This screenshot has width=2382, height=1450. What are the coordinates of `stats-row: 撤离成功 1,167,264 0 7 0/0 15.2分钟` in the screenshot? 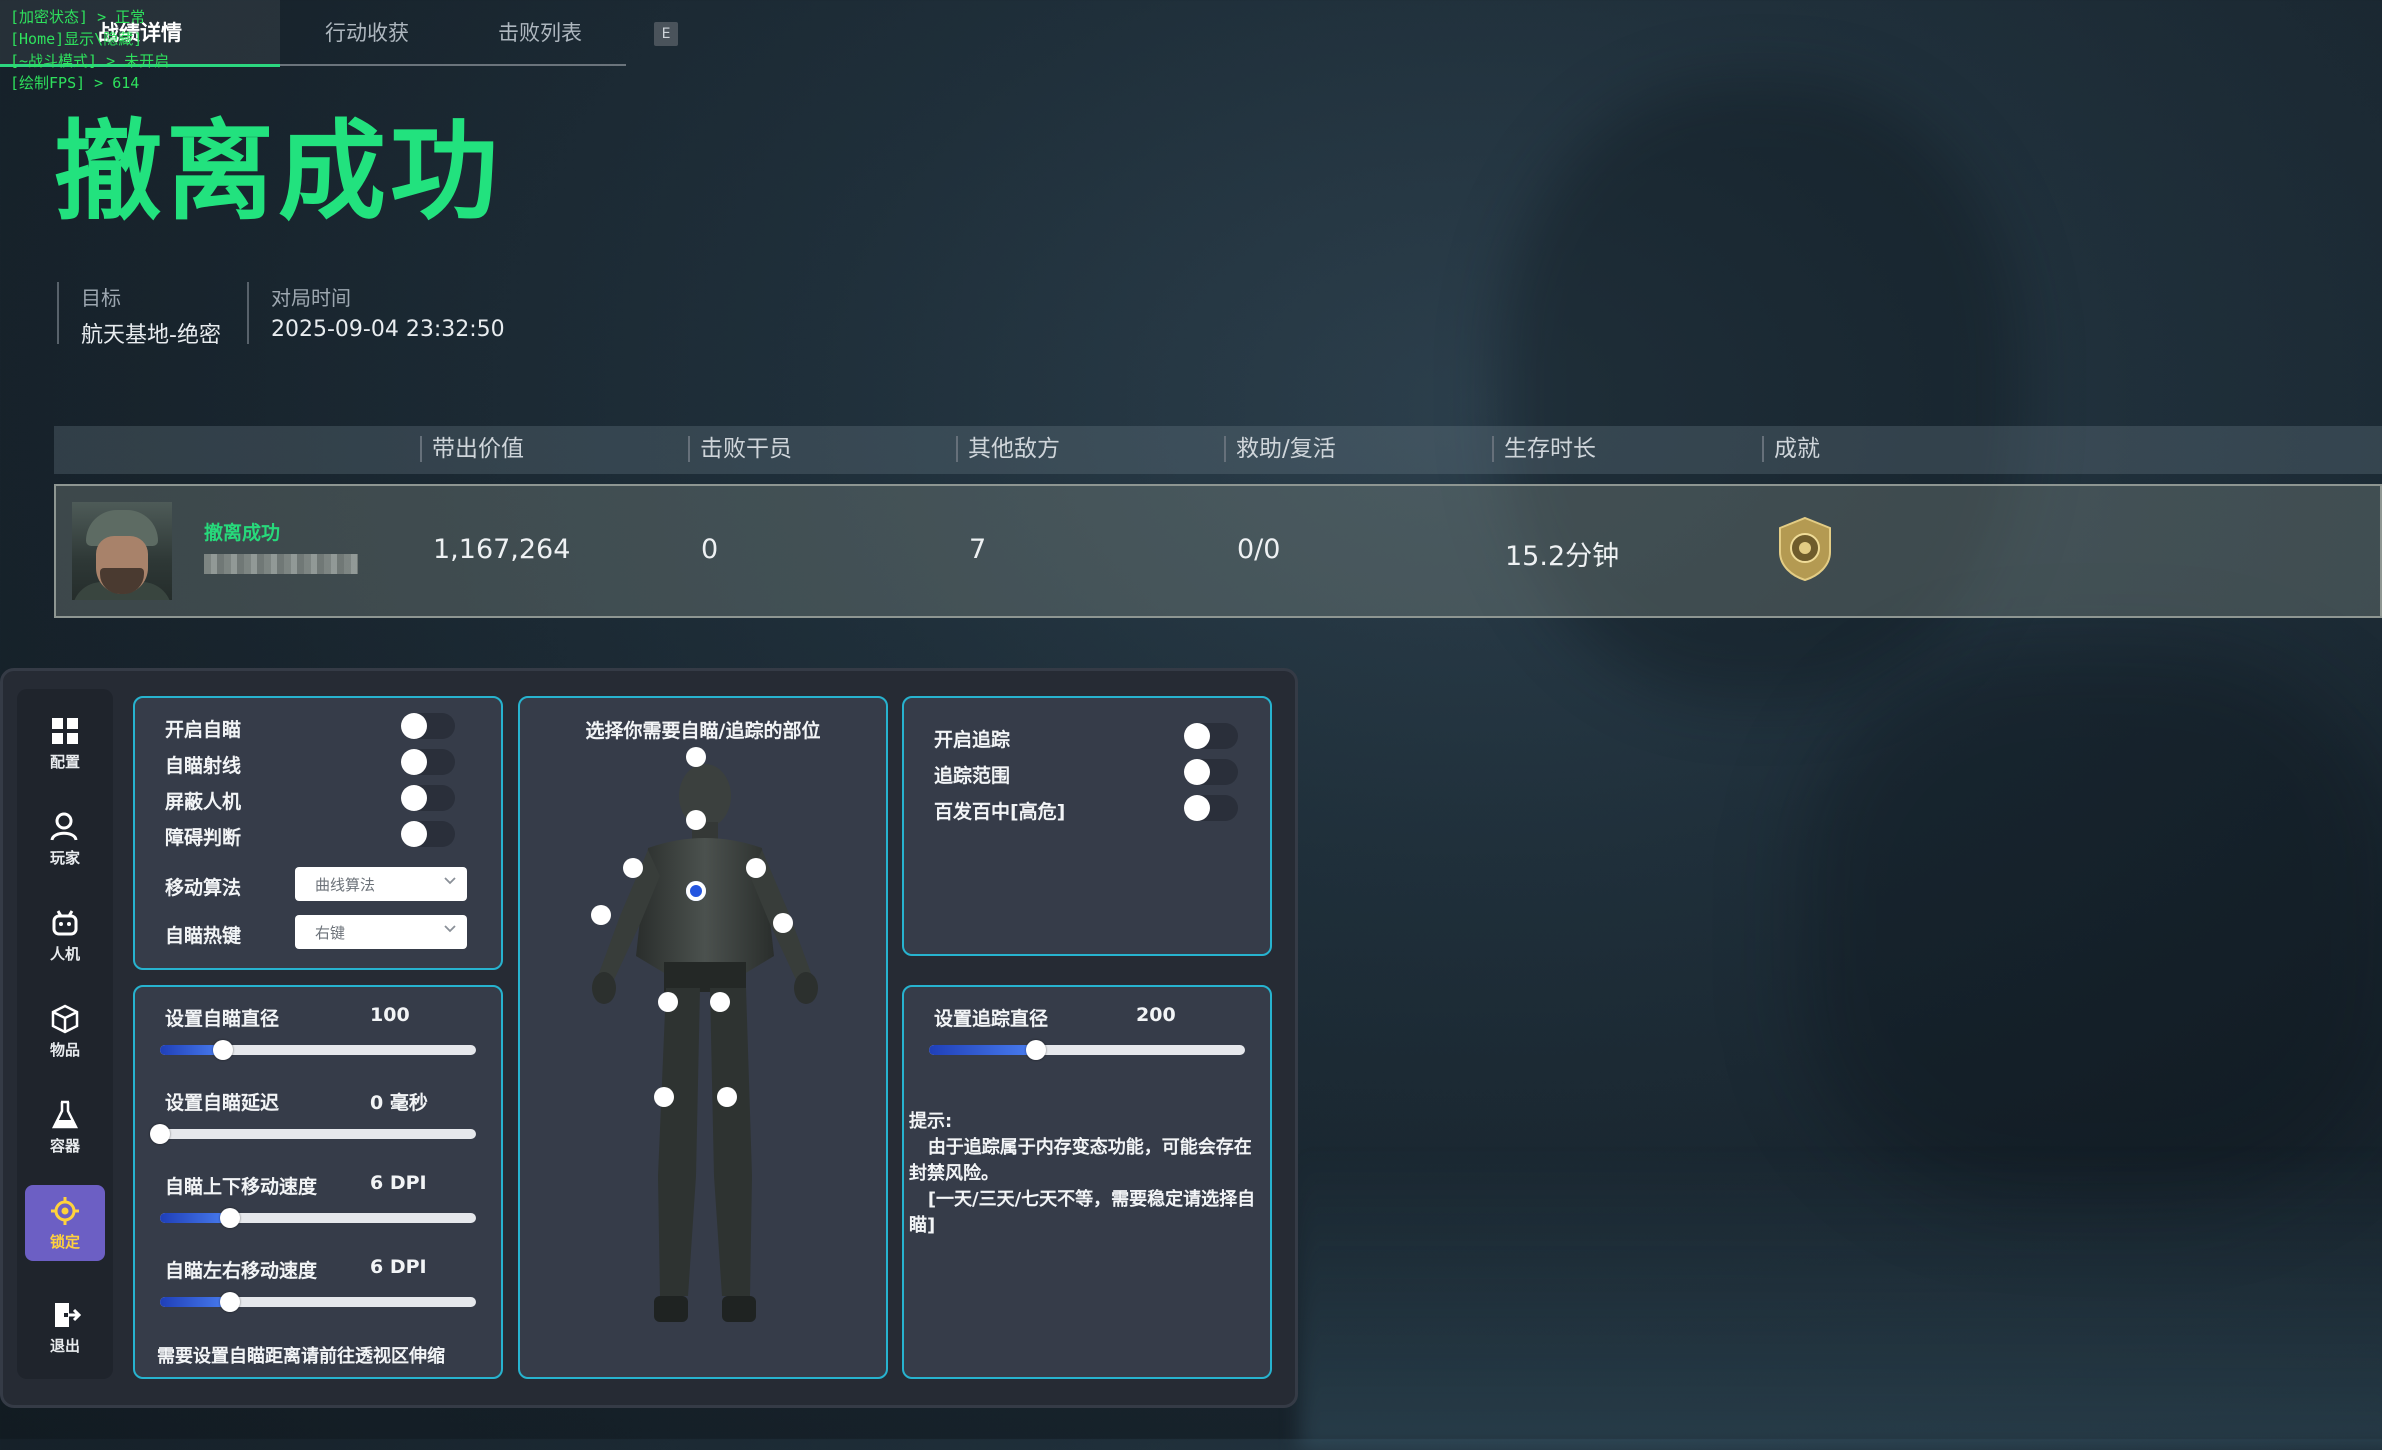 It's located at (1218, 551).